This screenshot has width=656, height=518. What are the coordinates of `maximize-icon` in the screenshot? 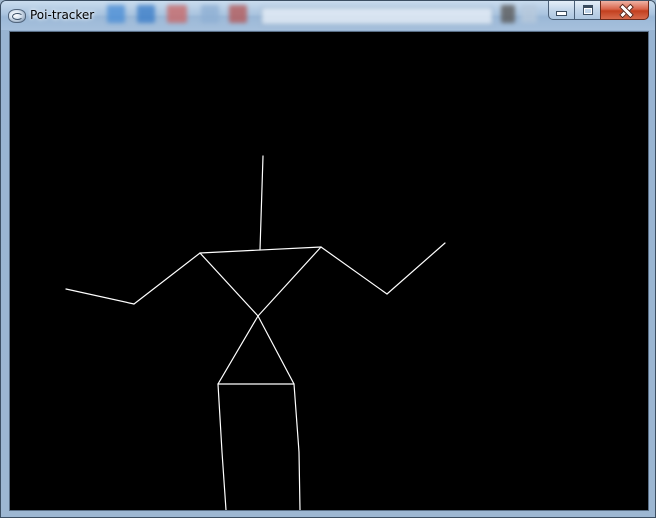 It's located at (587, 10).